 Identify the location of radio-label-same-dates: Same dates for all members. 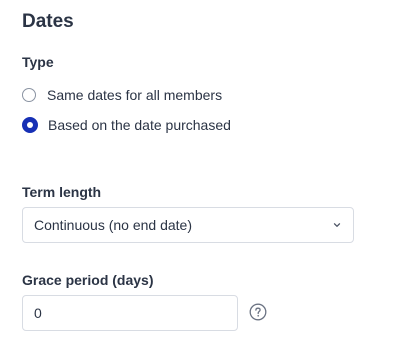
(135, 95).